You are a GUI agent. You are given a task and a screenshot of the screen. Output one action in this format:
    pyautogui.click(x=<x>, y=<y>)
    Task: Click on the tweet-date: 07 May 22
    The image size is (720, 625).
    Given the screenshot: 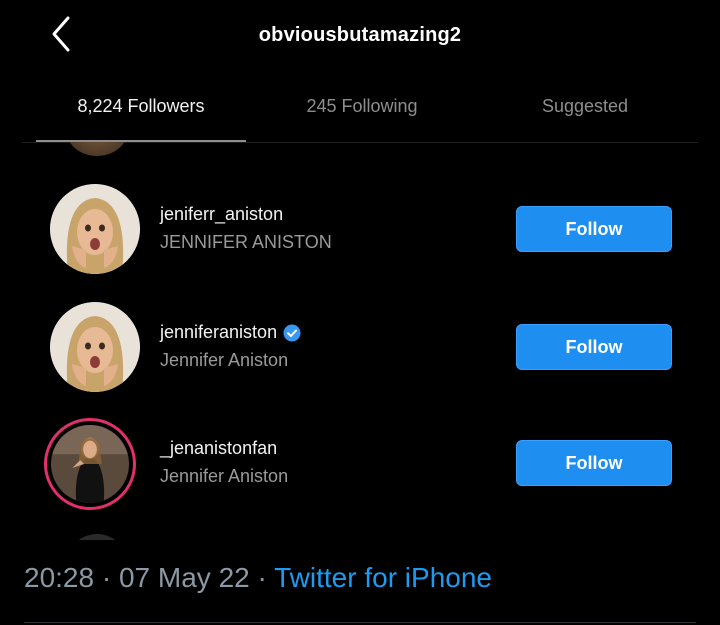 What is the action you would take?
    pyautogui.click(x=184, y=577)
    